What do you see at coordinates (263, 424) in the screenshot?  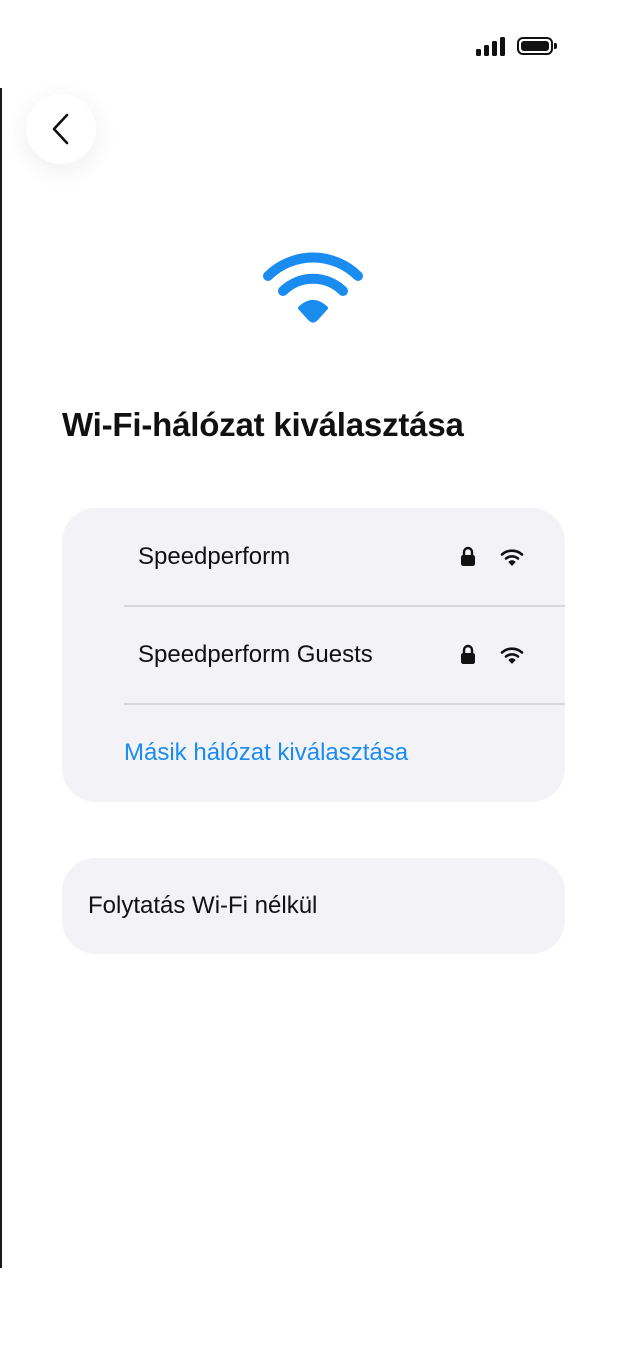 I see `page-title: Wi-Fi-hálózat kiválasztása` at bounding box center [263, 424].